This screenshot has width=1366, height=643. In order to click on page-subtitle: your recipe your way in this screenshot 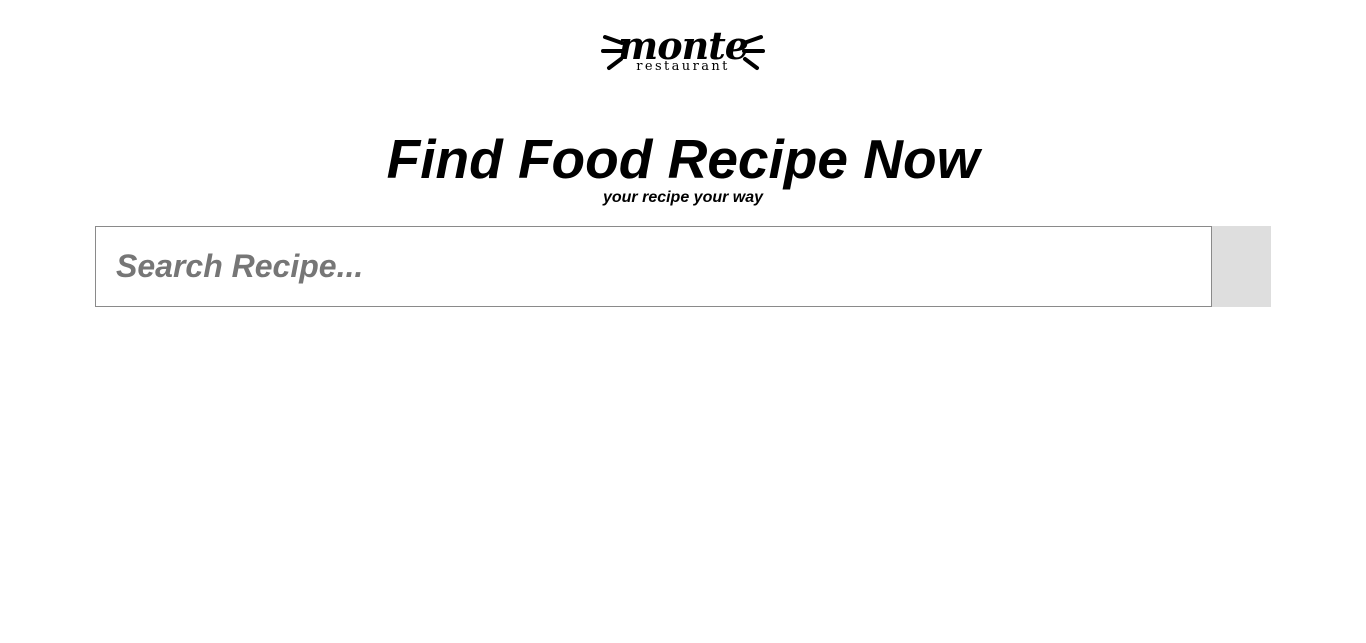, I will do `click(683, 197)`.